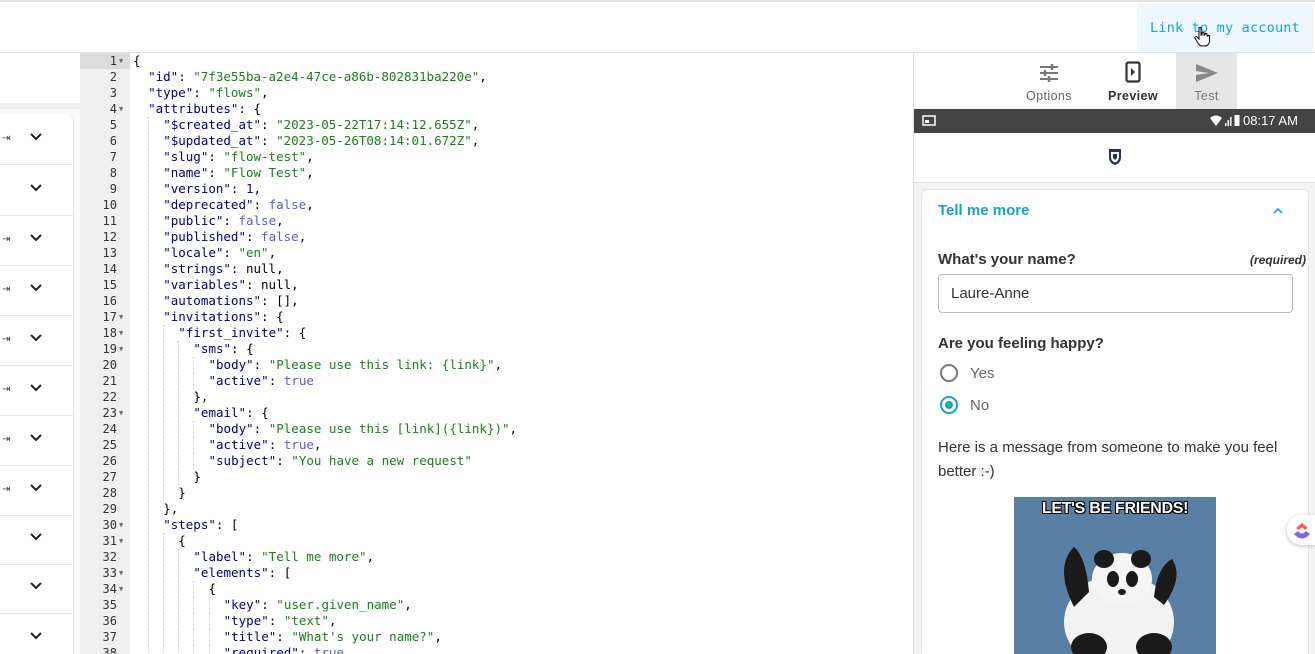 Image resolution: width=1315 pixels, height=654 pixels. I want to click on code-line: 38 "required": true, so click(496, 649).